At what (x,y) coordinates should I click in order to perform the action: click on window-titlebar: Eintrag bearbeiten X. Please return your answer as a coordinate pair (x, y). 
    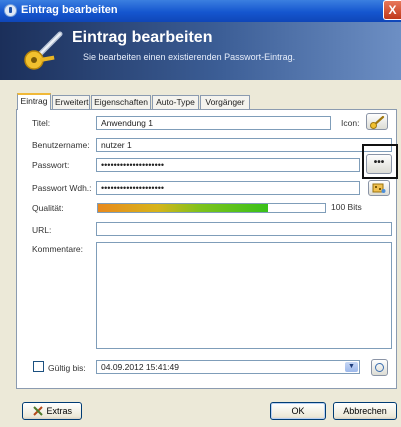
    Looking at the image, I should click on (200, 11).